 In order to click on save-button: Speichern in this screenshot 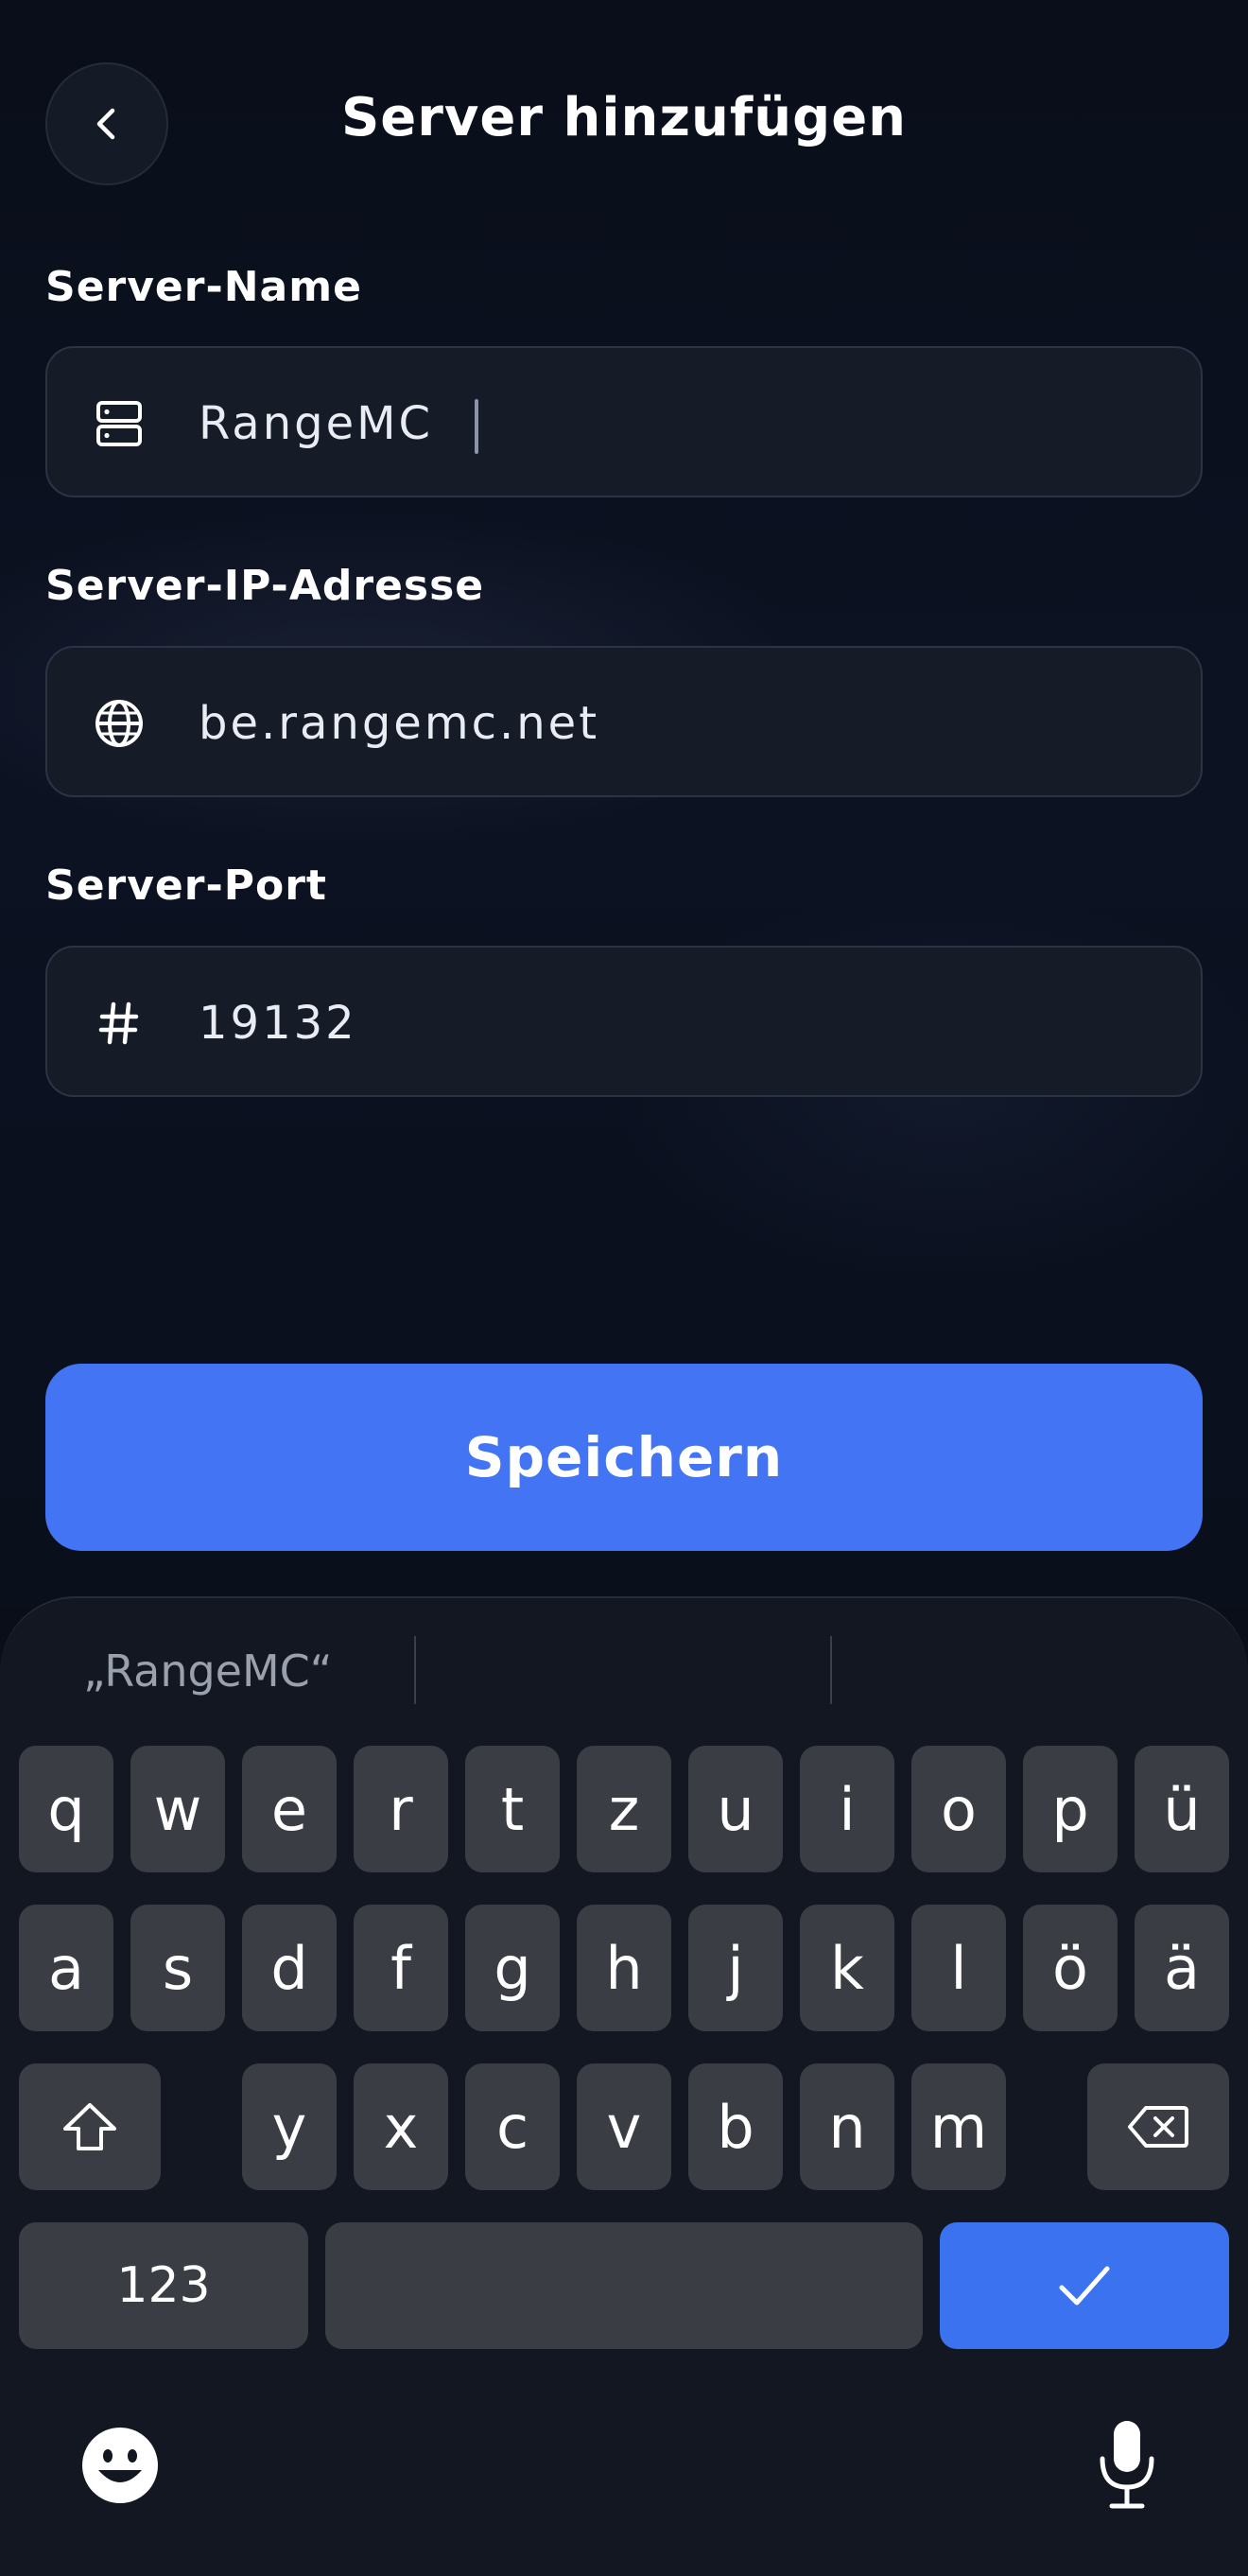, I will do `click(624, 1457)`.